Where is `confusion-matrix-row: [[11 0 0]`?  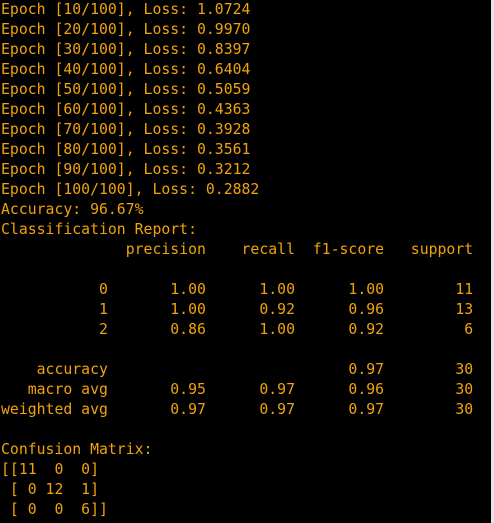
confusion-matrix-row: [[11 0 0] is located at coordinates (50, 469).